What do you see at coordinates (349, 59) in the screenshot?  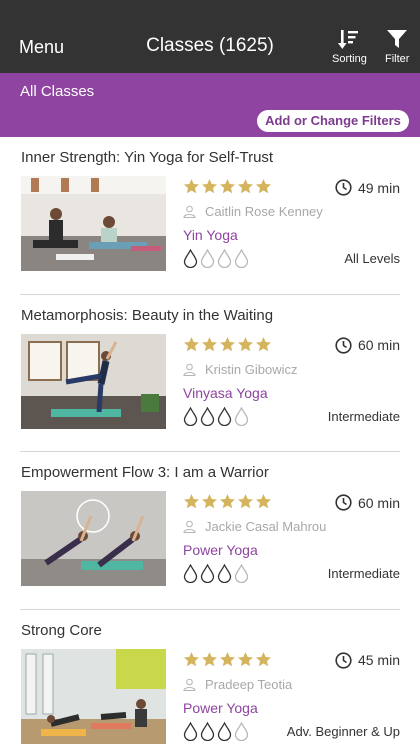 I see `sorting-label: Sorting` at bounding box center [349, 59].